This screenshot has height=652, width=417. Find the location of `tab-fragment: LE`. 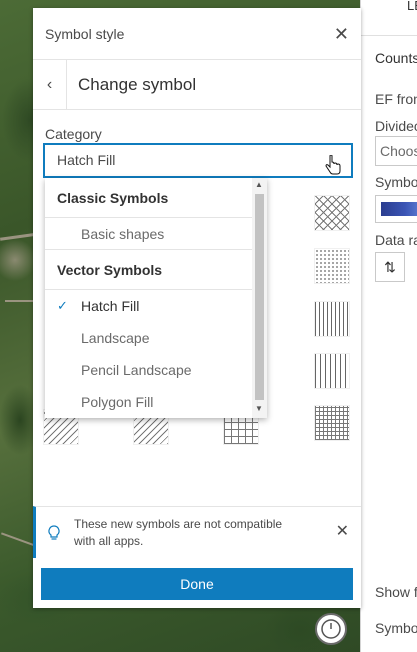

tab-fragment: LE is located at coordinates (412, 6).